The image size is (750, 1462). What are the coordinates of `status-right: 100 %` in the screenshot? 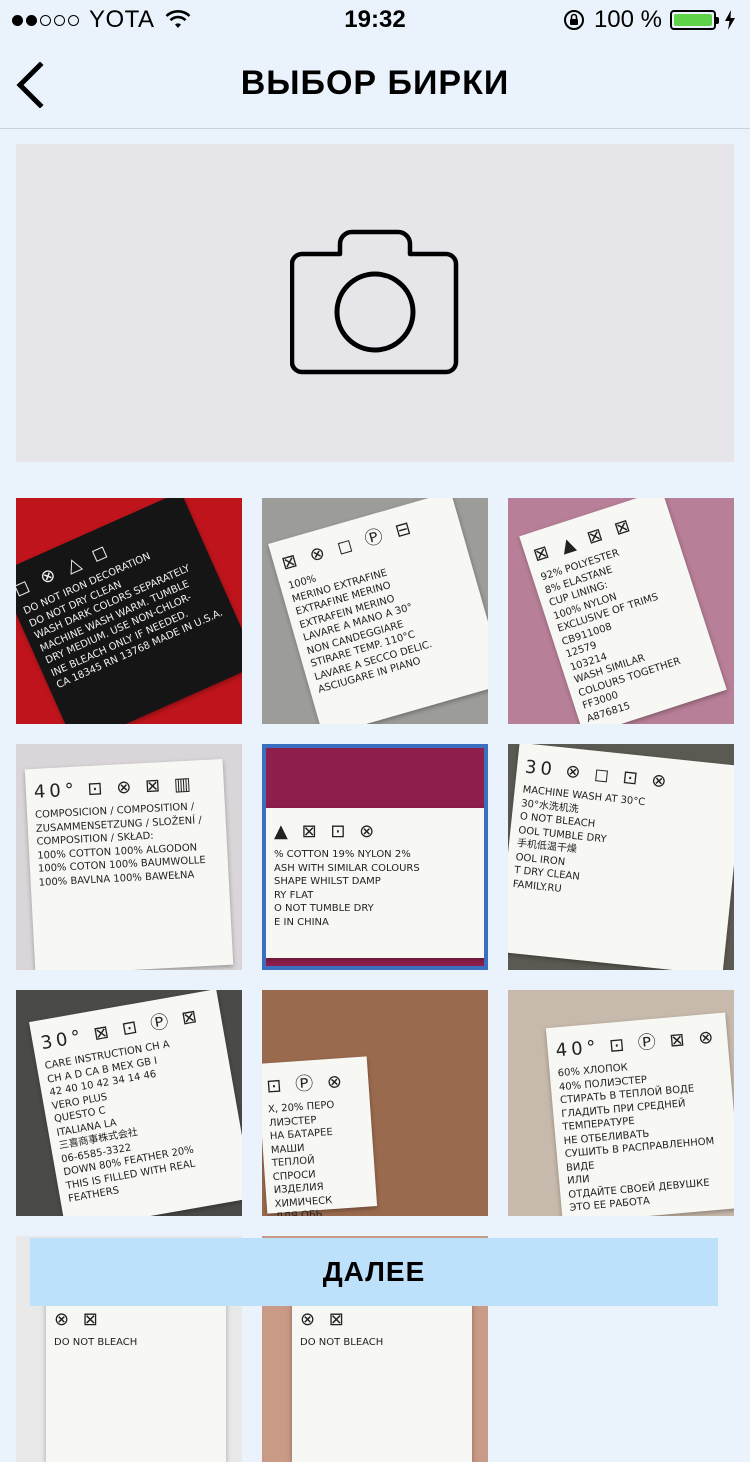 It's located at (649, 20).